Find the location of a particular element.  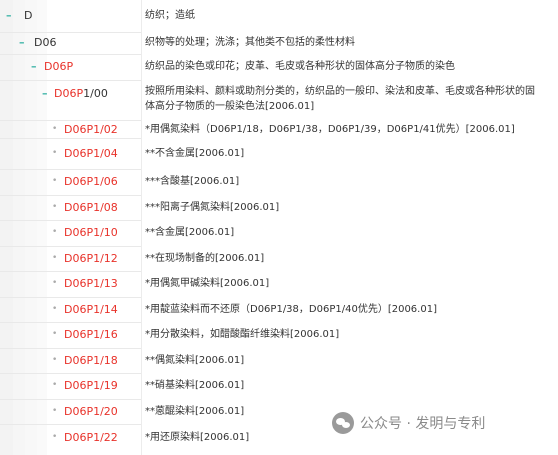

class-code: D06P1/20 is located at coordinates (91, 411).